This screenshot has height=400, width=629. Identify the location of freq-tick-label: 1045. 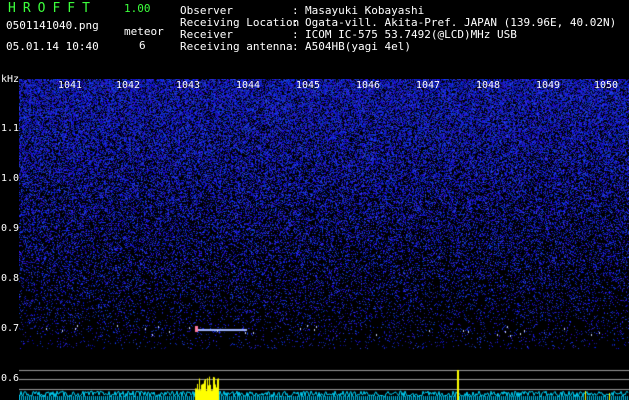
(308, 85).